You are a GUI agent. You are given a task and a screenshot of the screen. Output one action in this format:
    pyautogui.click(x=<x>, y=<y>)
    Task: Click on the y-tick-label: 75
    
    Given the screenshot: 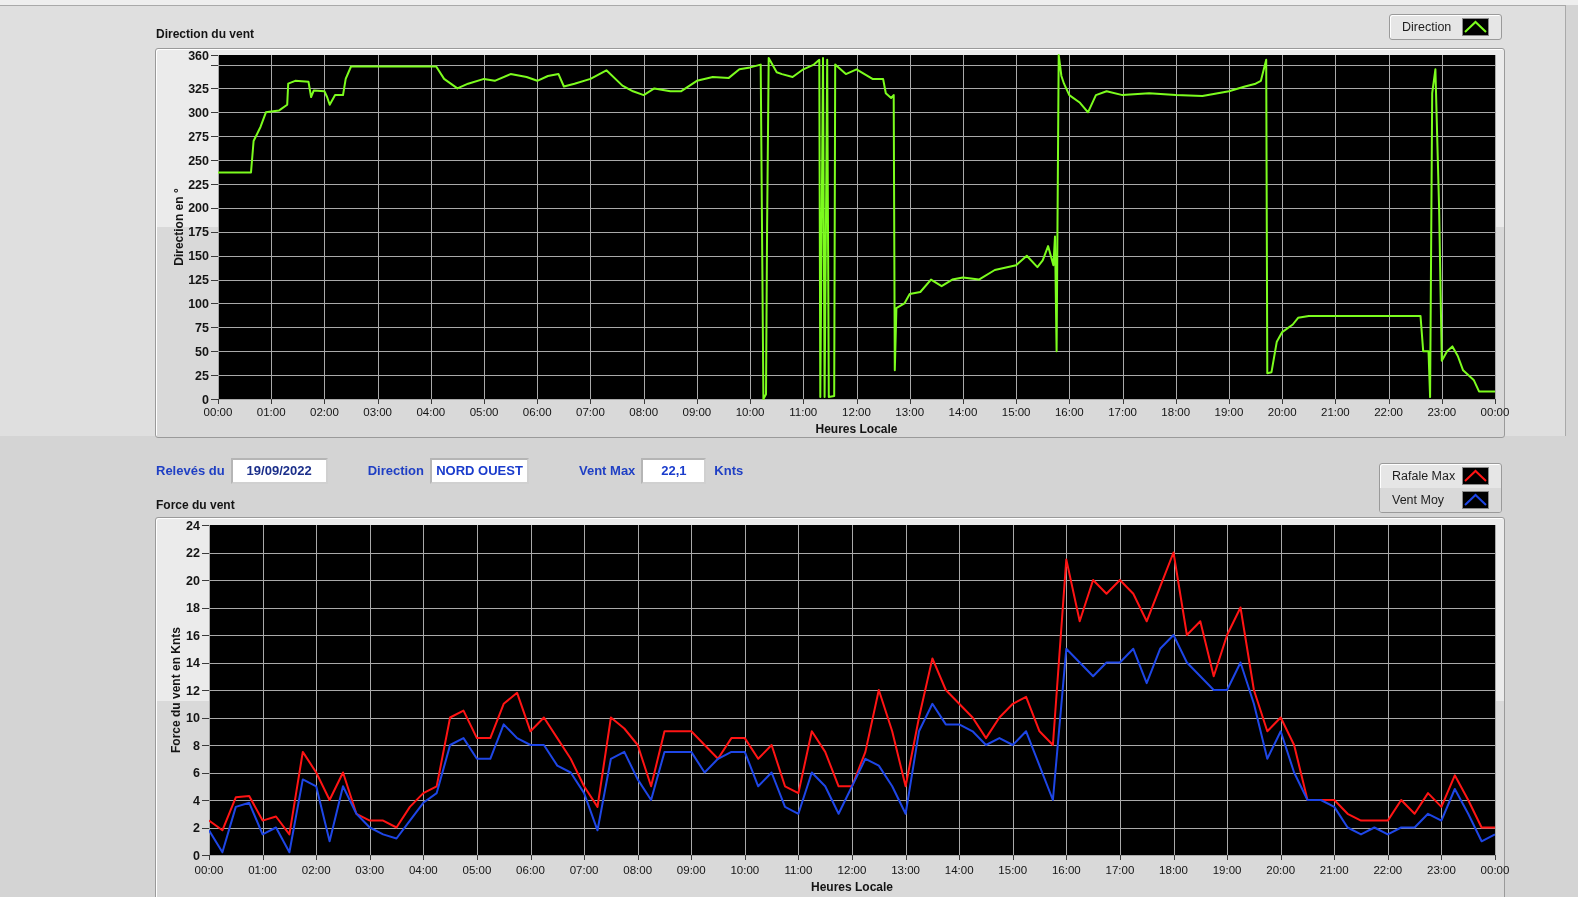 What is the action you would take?
    pyautogui.click(x=202, y=327)
    